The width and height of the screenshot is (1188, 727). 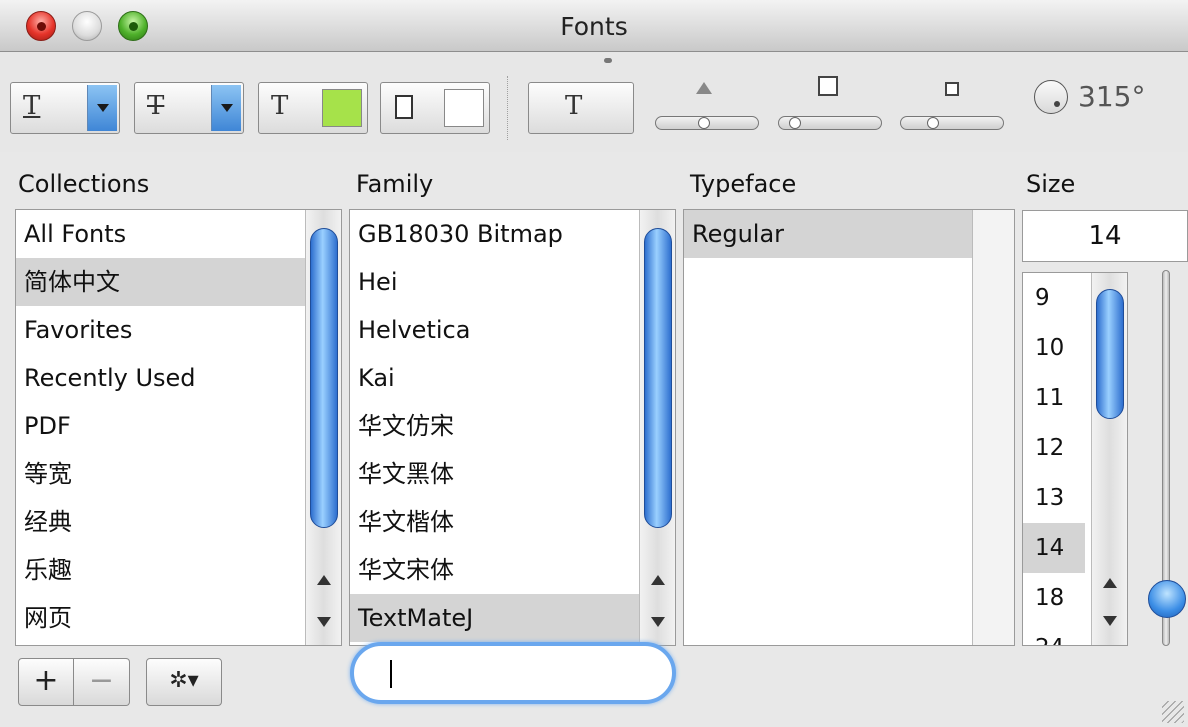 I want to click on toolbar-separator, so click(x=507, y=108).